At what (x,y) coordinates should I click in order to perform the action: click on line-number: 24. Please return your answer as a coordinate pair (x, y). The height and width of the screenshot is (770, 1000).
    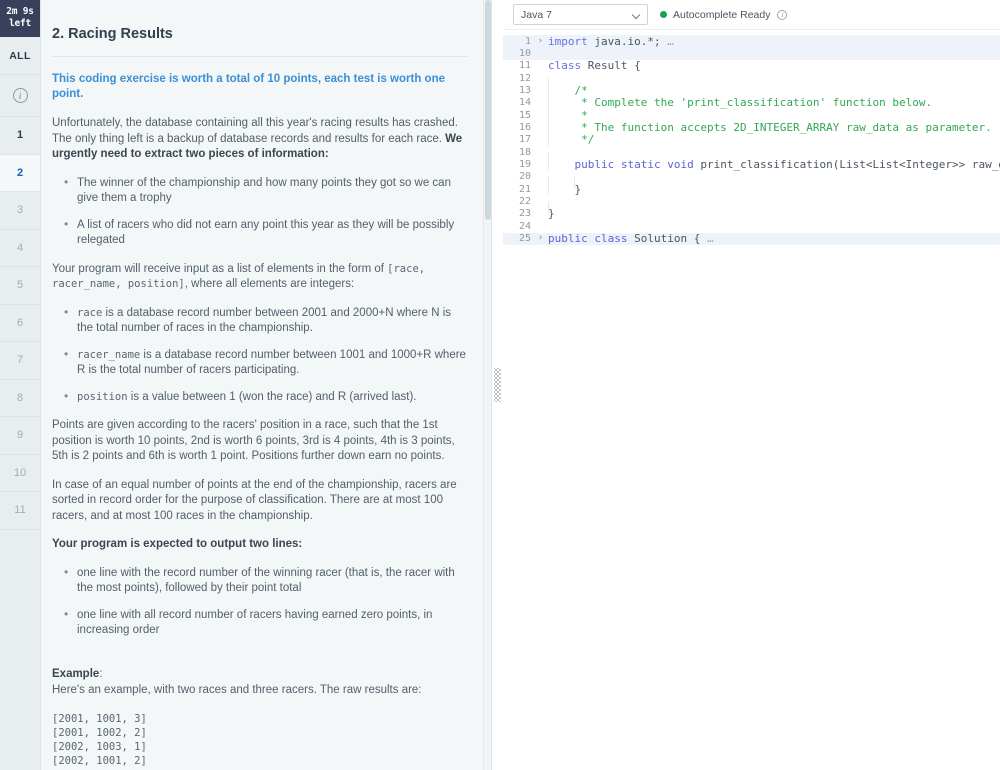
    Looking at the image, I should click on (524, 226).